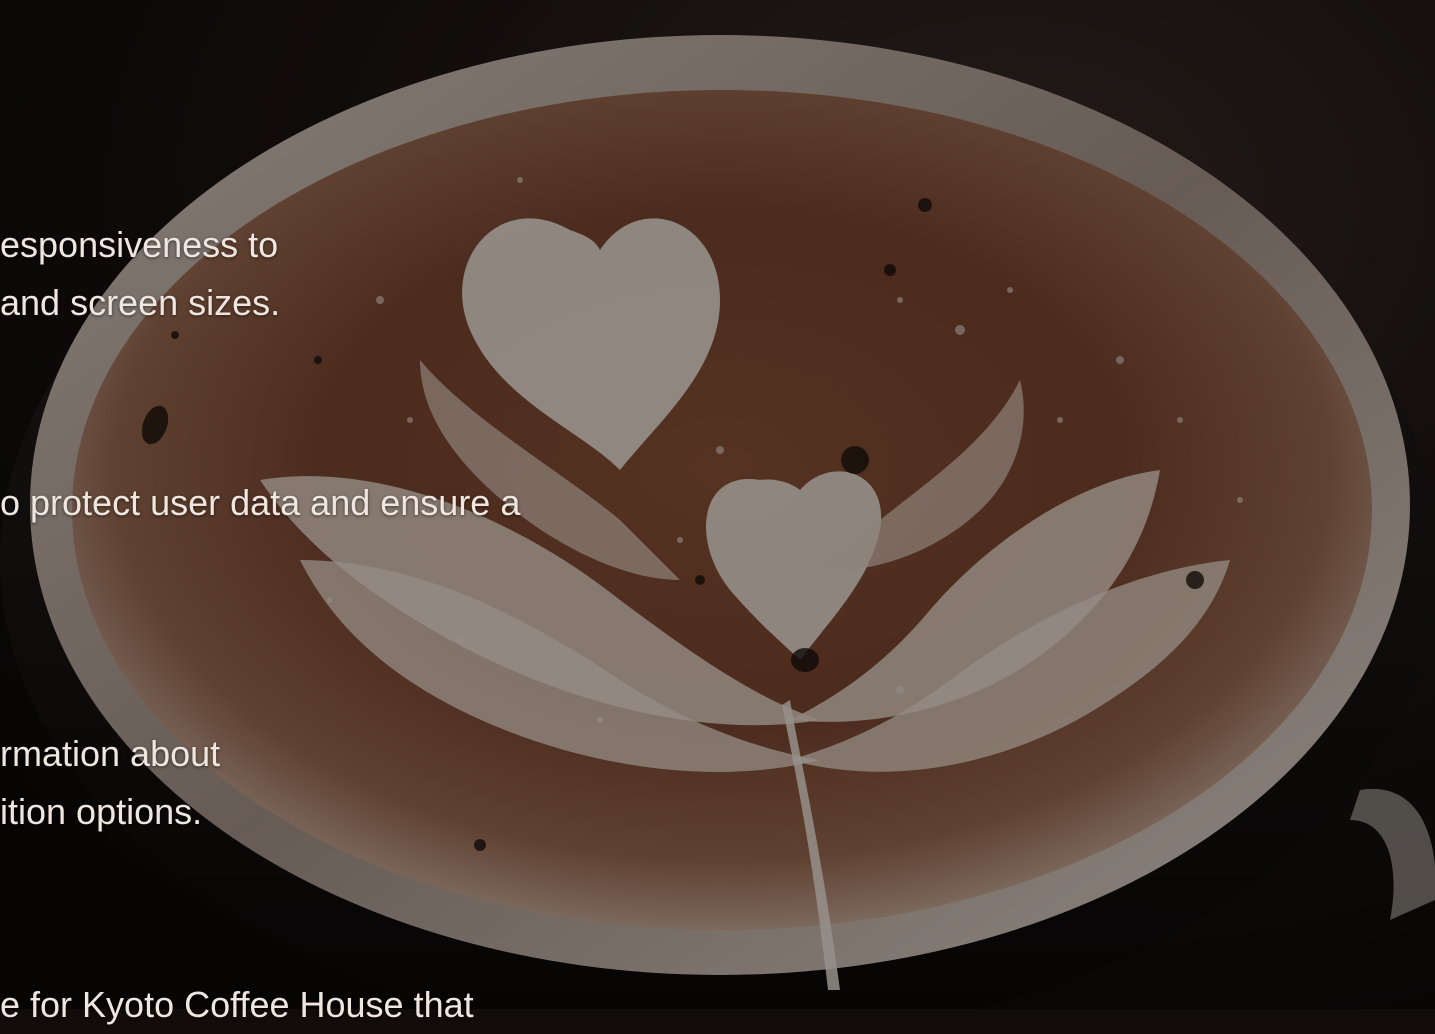  I want to click on text-line: o protect user data and ensure a, so click(260, 502).